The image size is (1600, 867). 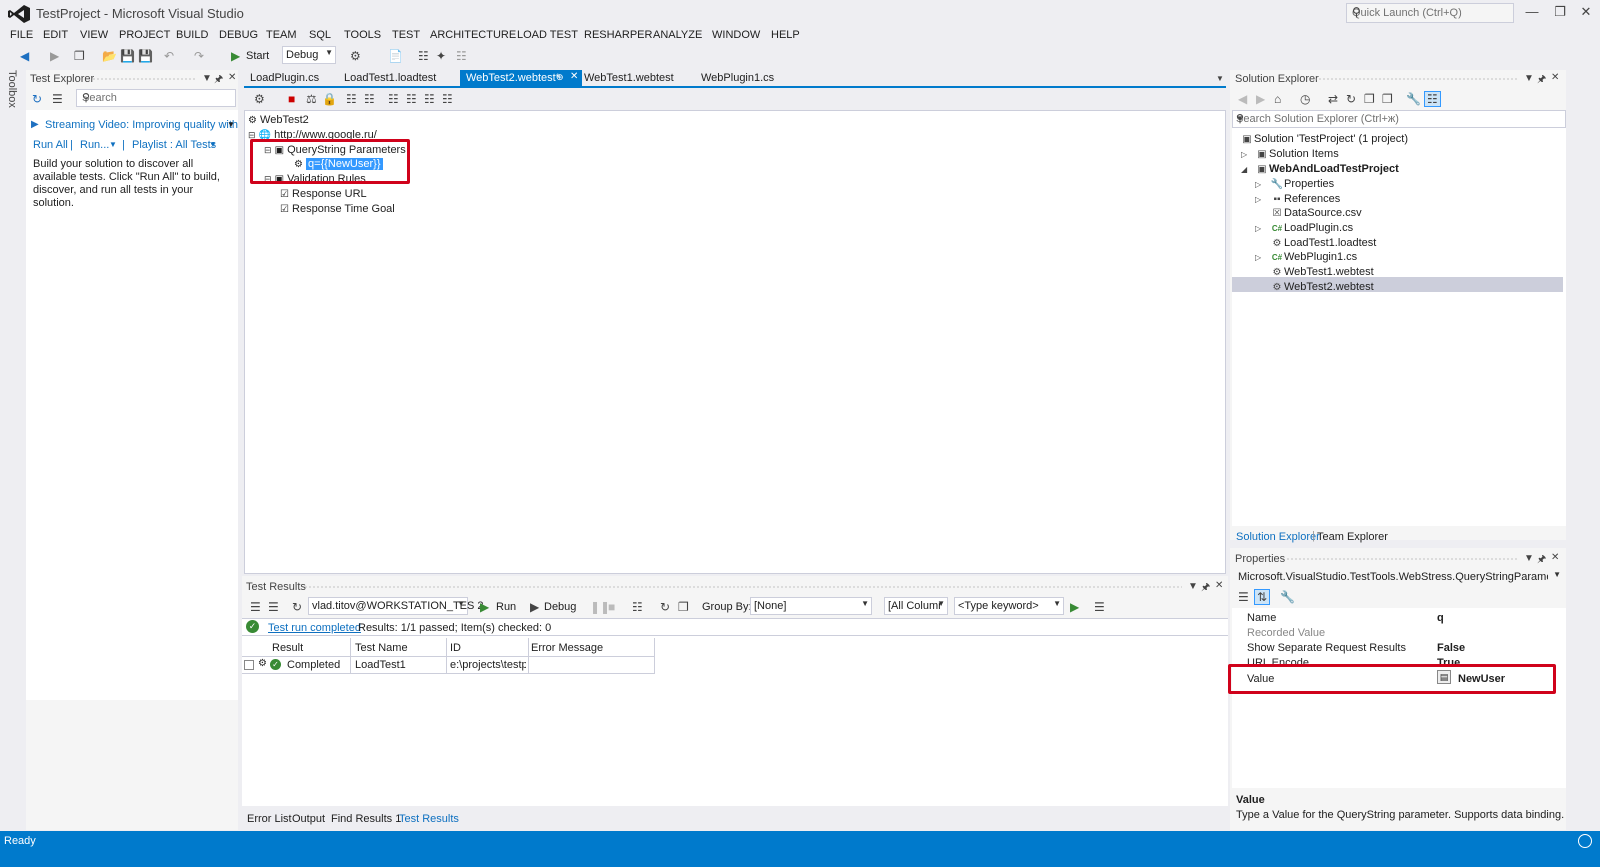 I want to click on tab-output: Output, so click(x=308, y=819).